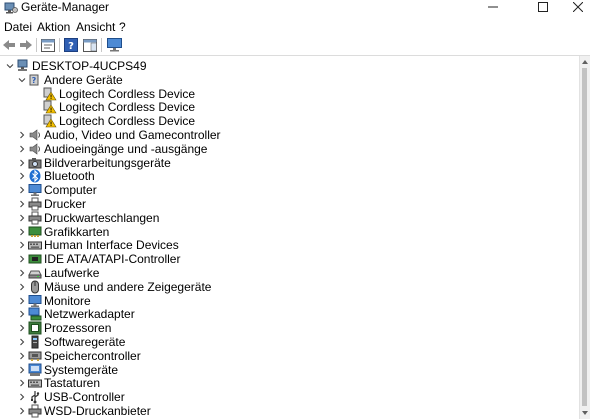  Describe the element at coordinates (35, 328) in the screenshot. I see `processor-icon` at that location.